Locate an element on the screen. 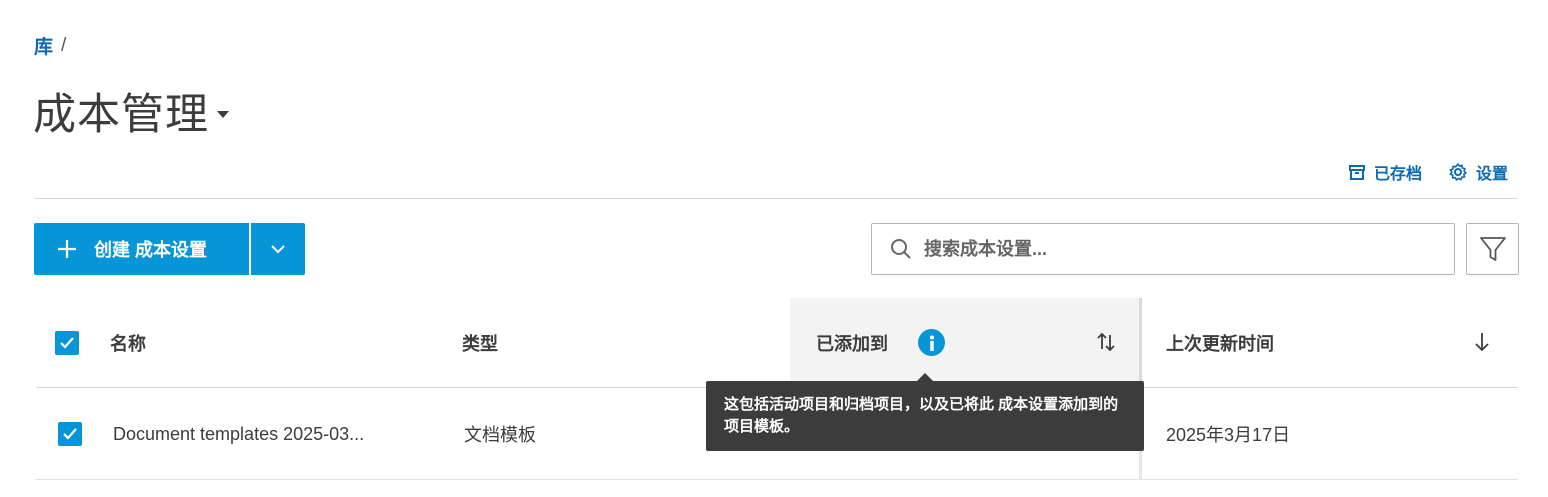  info-glyph is located at coordinates (931, 343).